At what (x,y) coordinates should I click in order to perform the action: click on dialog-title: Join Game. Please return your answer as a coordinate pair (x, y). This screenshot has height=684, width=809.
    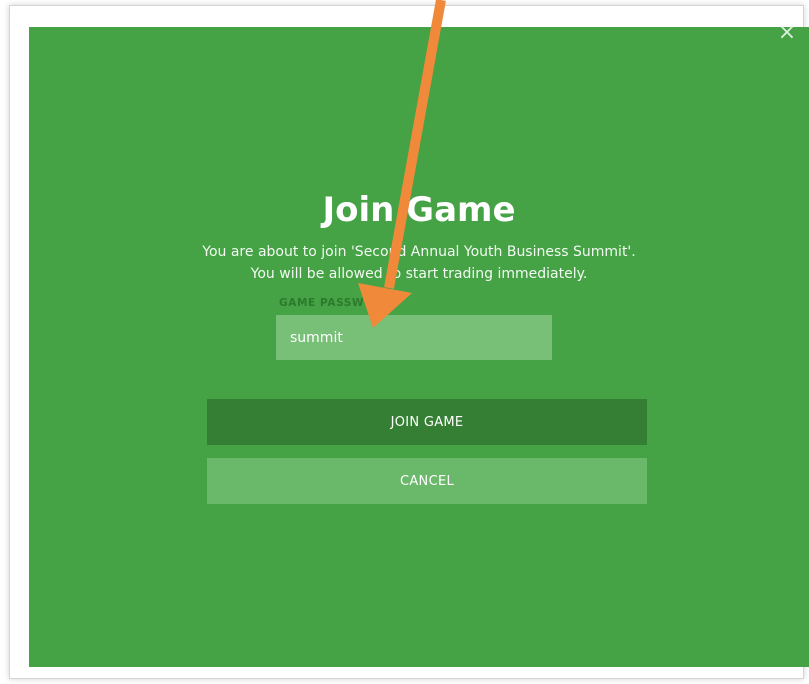
    Looking at the image, I should click on (419, 210).